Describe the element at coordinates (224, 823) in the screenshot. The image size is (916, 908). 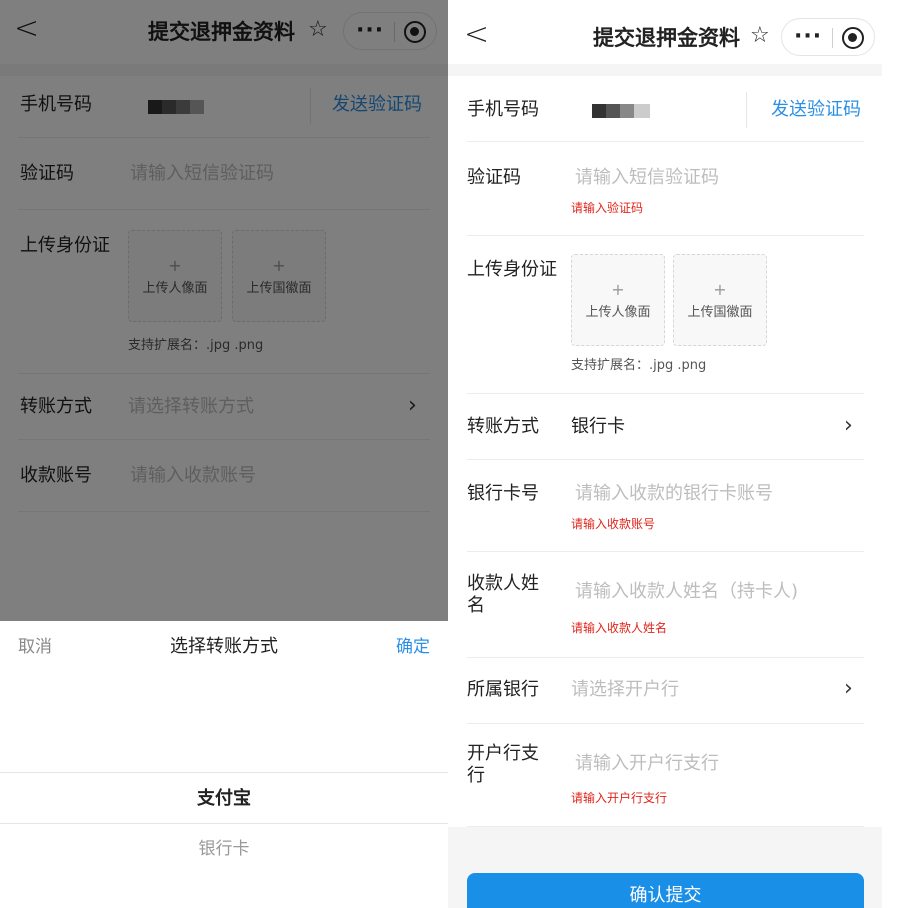
I see `picker-indicator-bottom` at that location.